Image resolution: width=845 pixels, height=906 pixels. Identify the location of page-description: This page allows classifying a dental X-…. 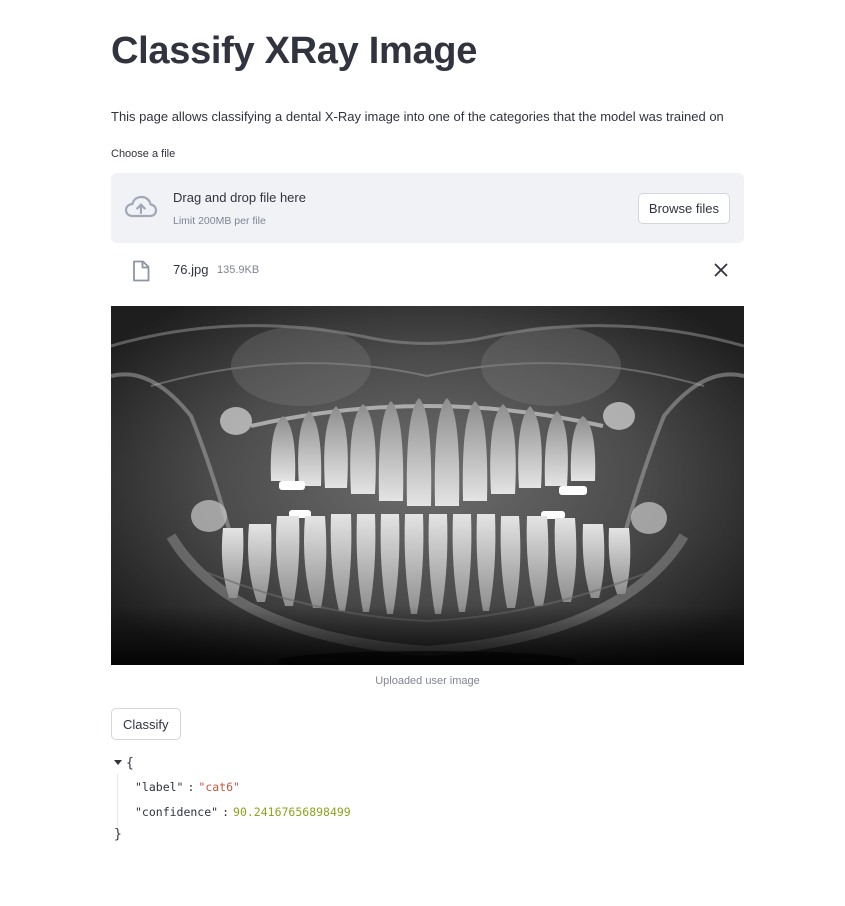
(417, 116).